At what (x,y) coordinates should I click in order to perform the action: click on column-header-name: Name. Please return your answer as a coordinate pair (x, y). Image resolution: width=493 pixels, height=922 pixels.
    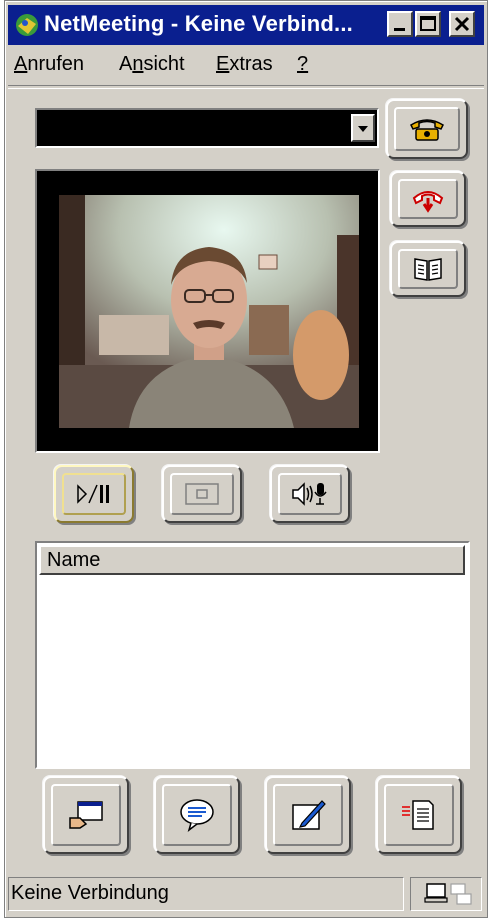
    Looking at the image, I should click on (252, 560).